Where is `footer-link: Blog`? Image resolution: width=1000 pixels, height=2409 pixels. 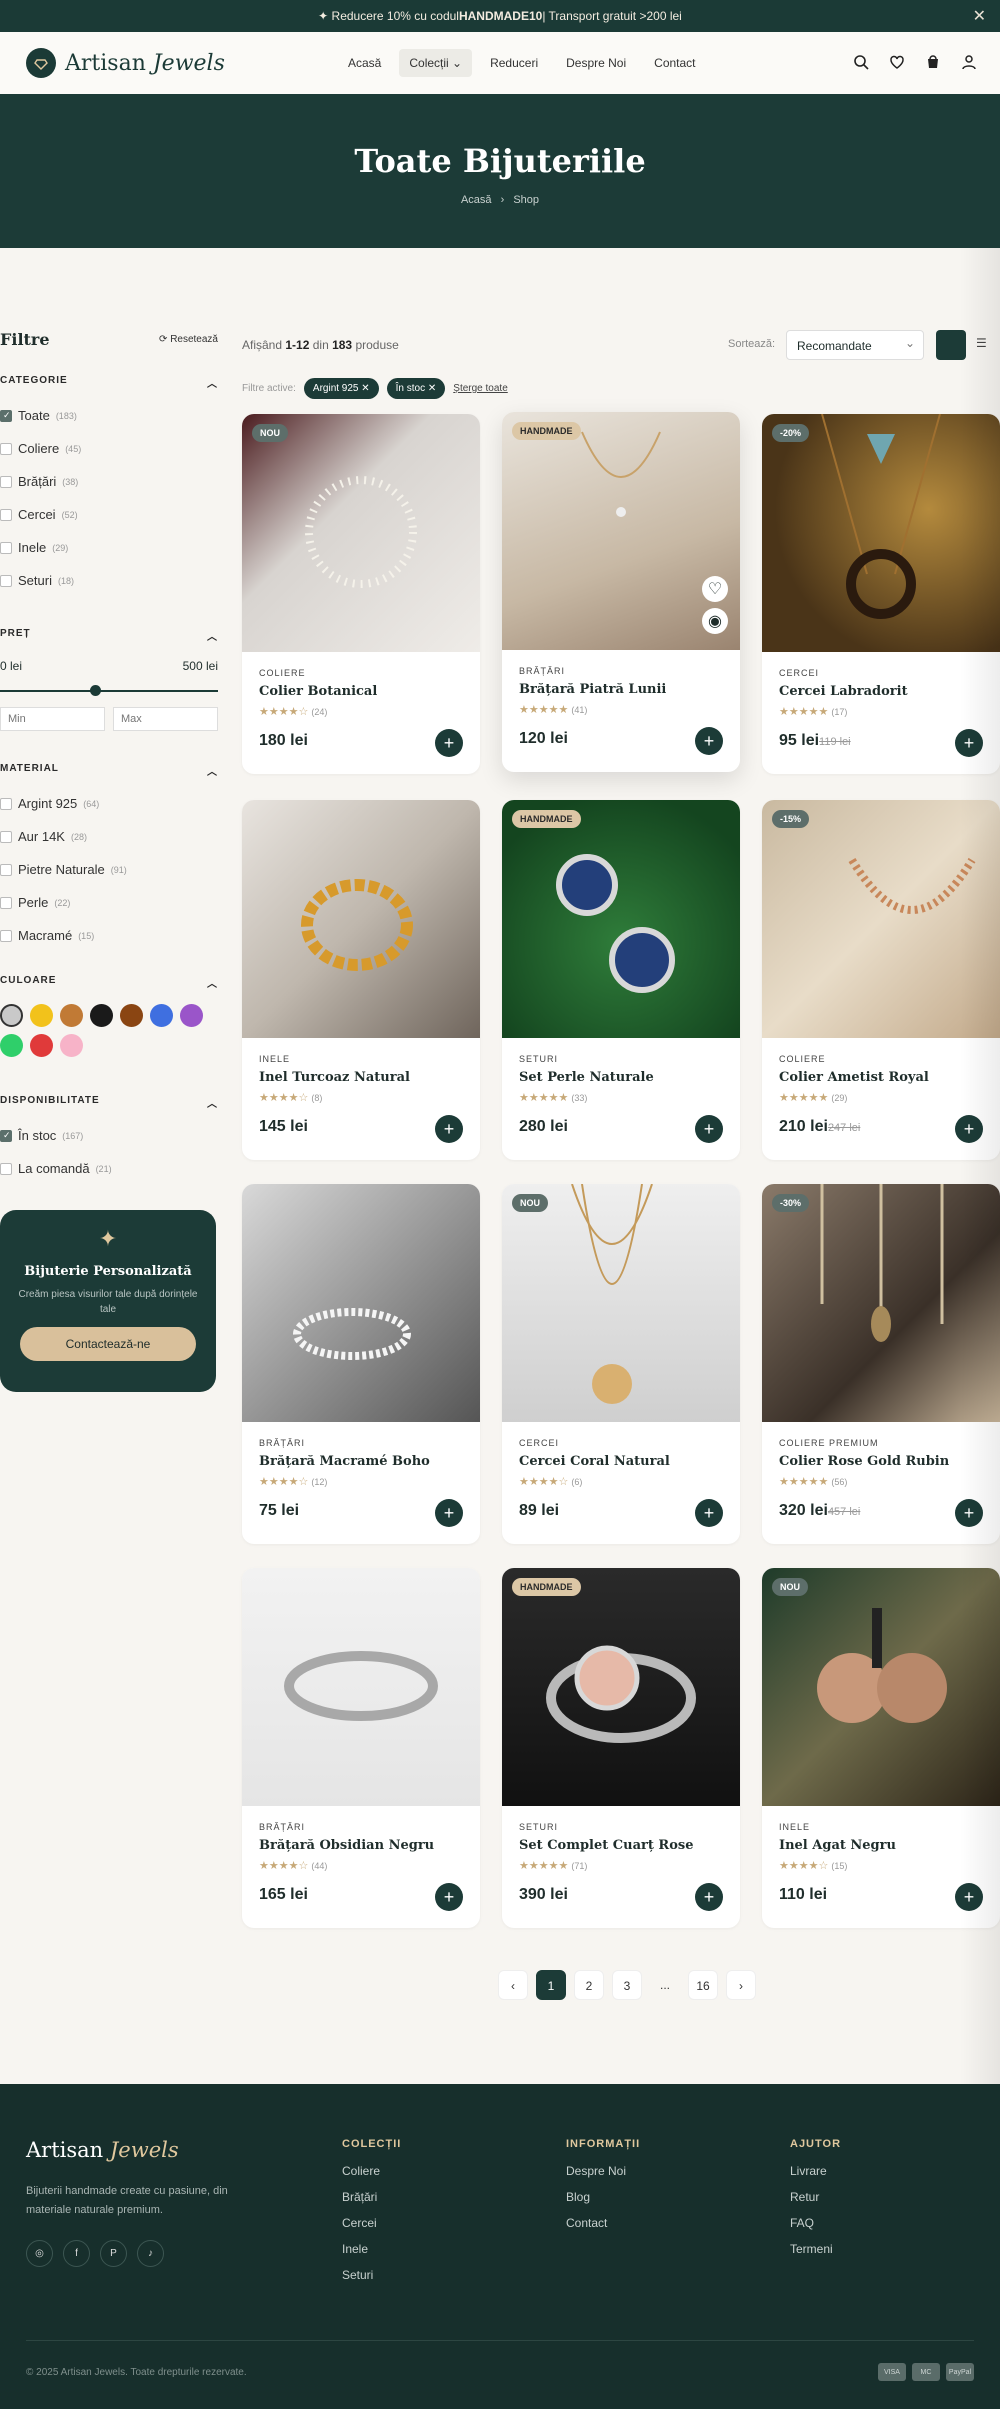 footer-link: Blog is located at coordinates (603, 2197).